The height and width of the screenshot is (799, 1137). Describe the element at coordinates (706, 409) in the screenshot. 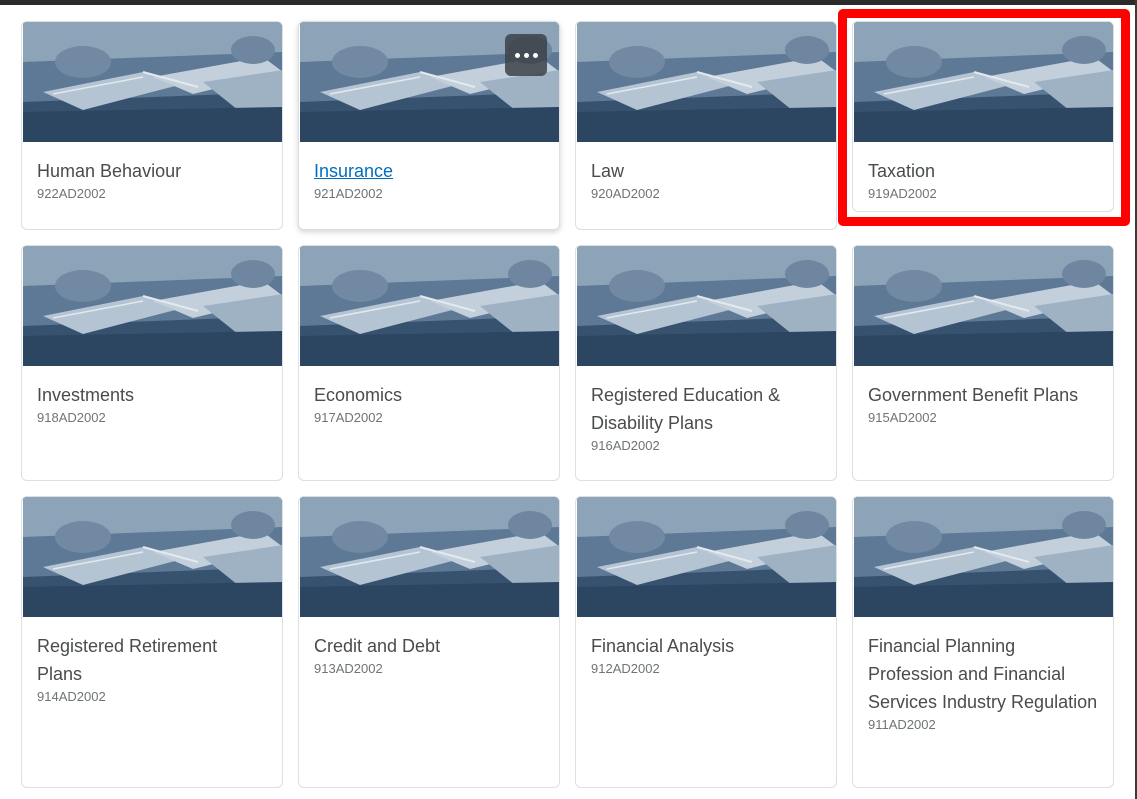

I see `course-title: Registered Education & Disability Plans` at that location.